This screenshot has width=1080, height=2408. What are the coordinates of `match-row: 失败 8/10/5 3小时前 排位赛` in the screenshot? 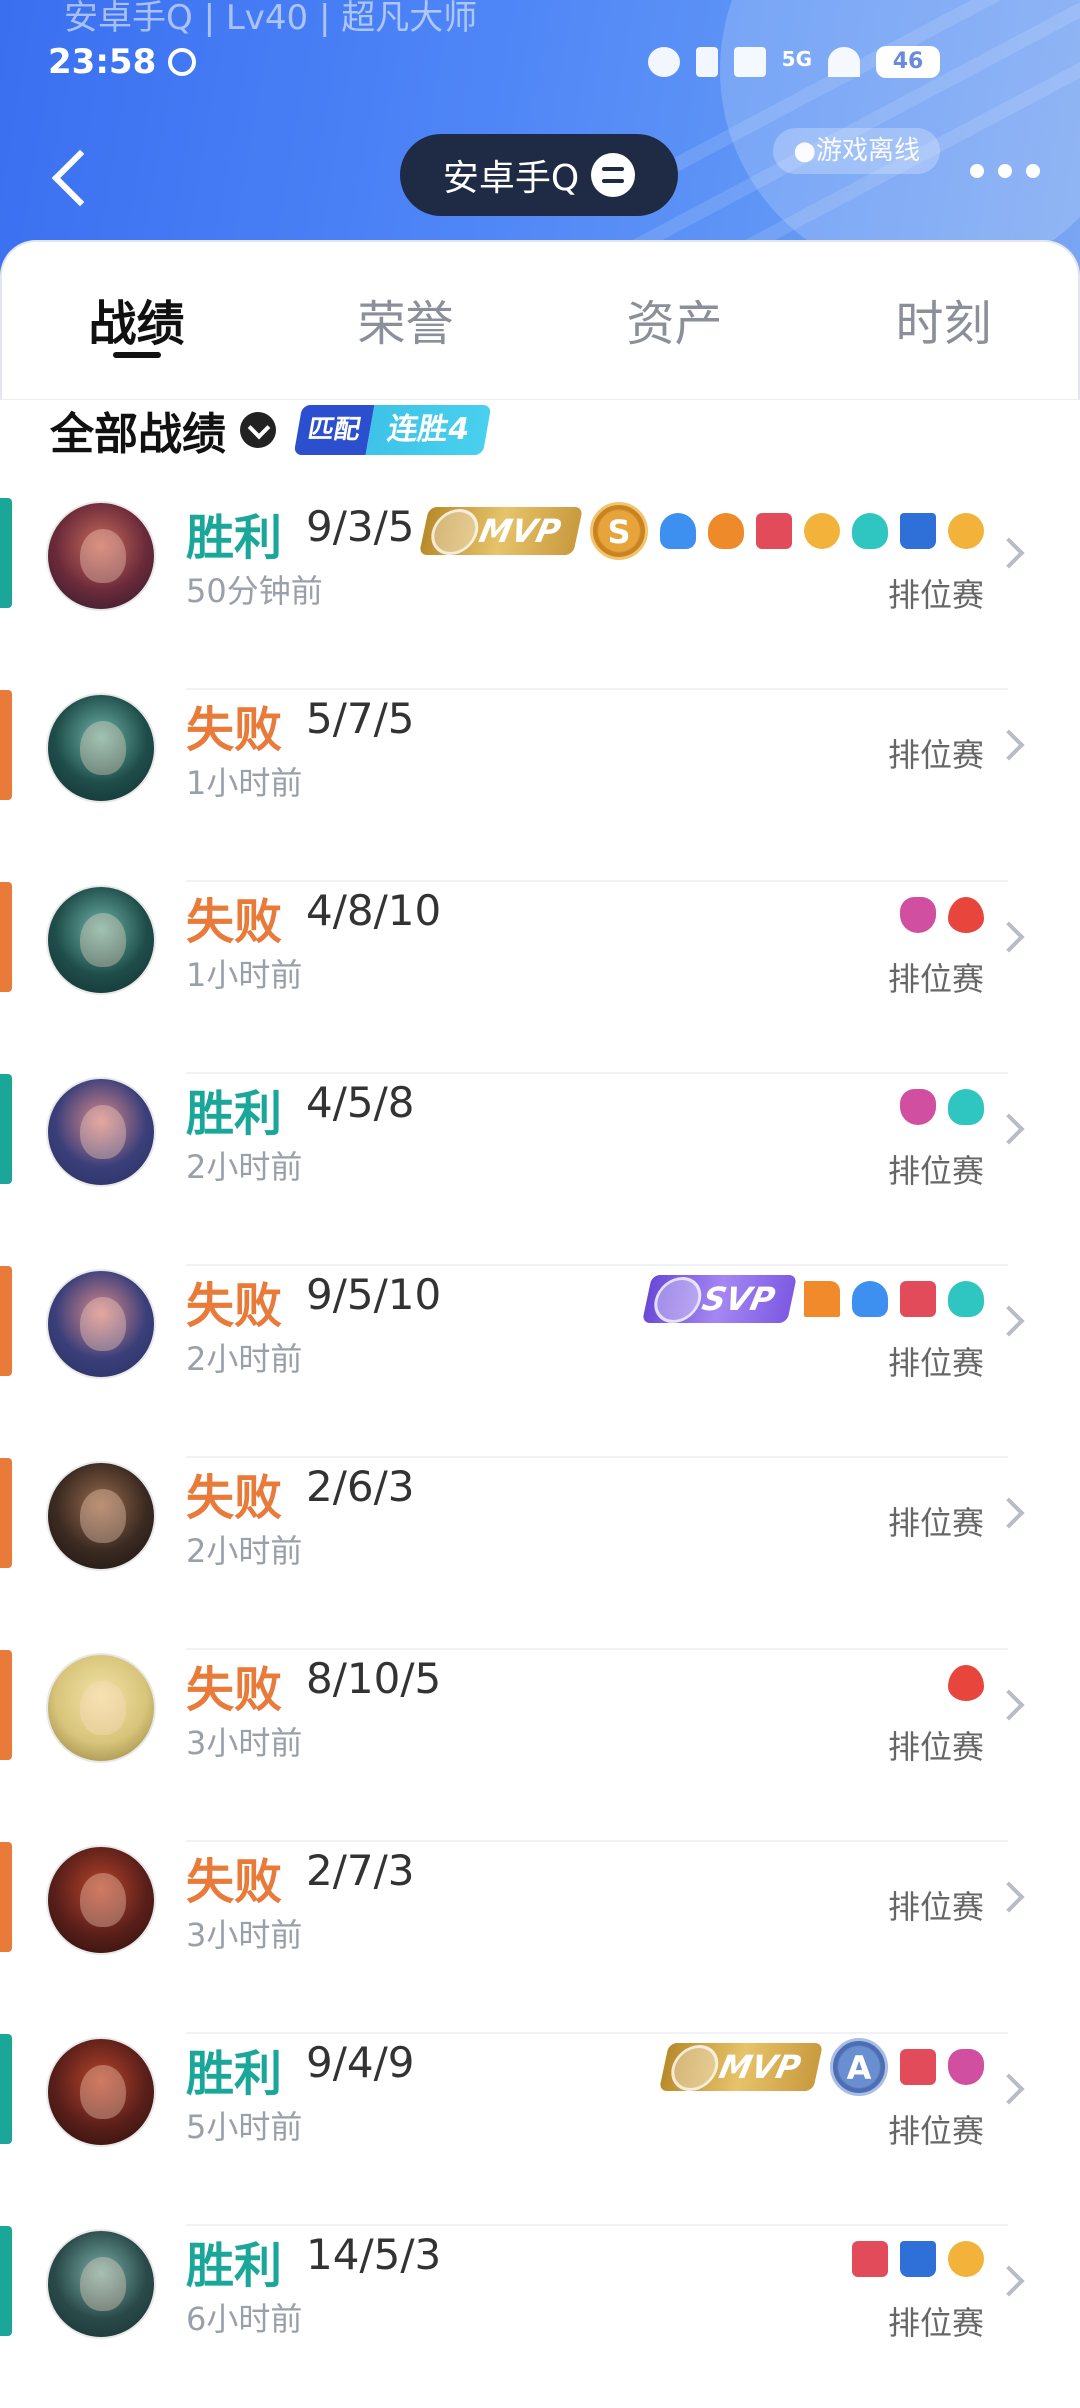 It's located at (540, 1746).